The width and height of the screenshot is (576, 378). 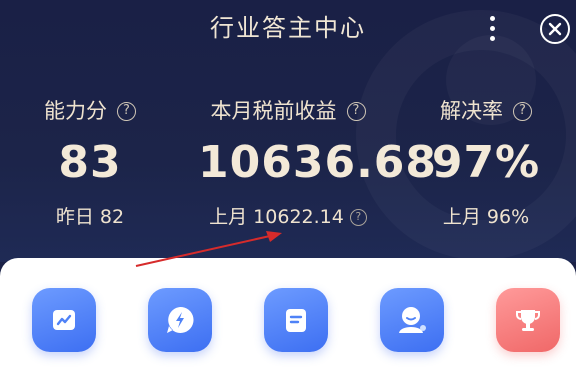 I want to click on resolution-rate-stat: 解决率 ? 97% 上月 96%, so click(x=486, y=164).